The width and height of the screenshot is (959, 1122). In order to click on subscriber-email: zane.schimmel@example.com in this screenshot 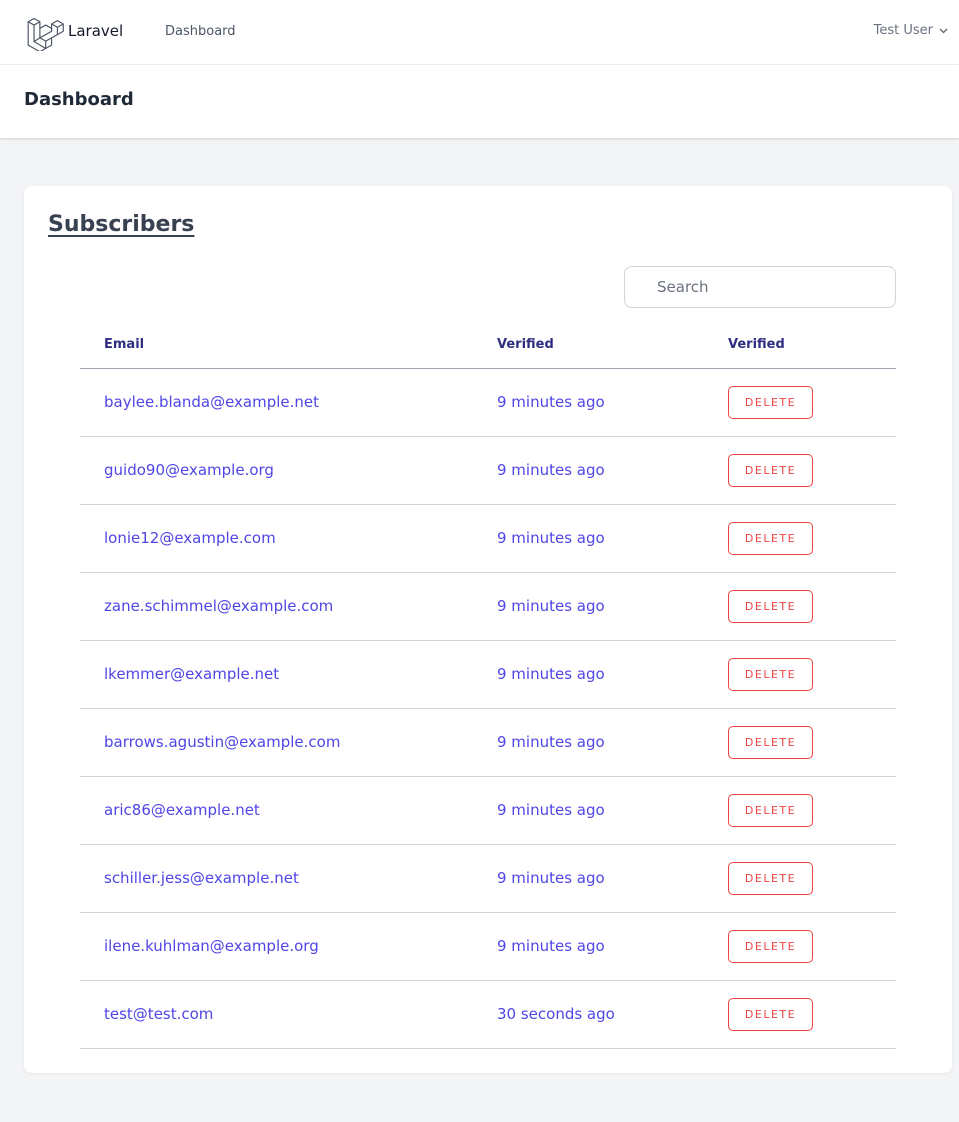, I will do `click(219, 606)`.